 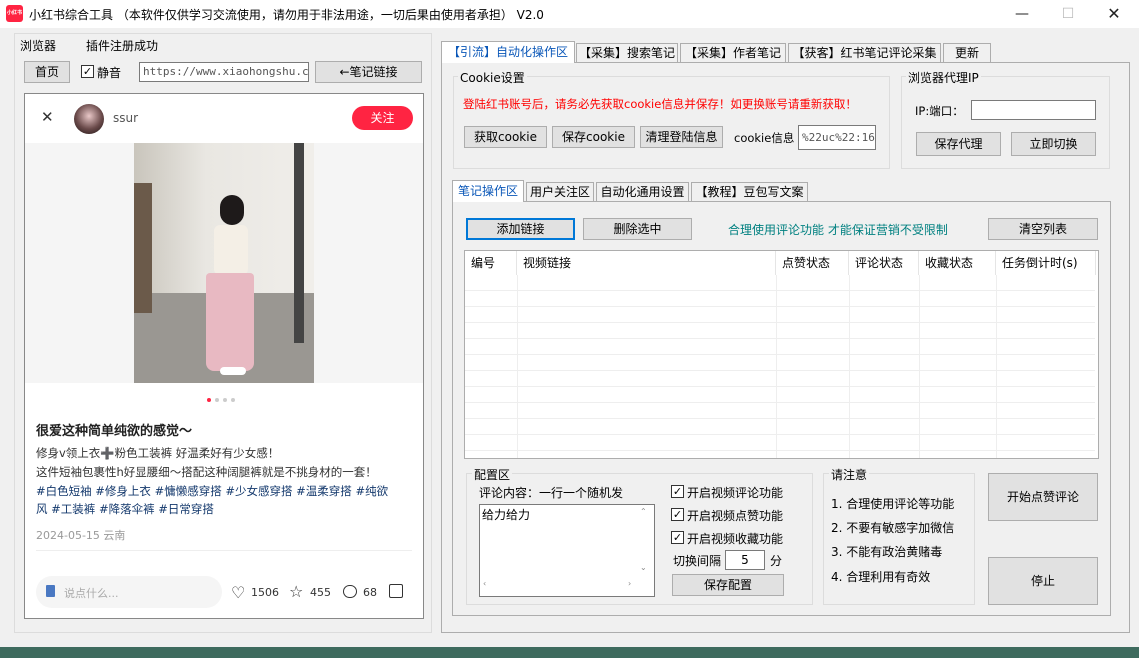 I want to click on minimize-button: —, so click(x=1022, y=14).